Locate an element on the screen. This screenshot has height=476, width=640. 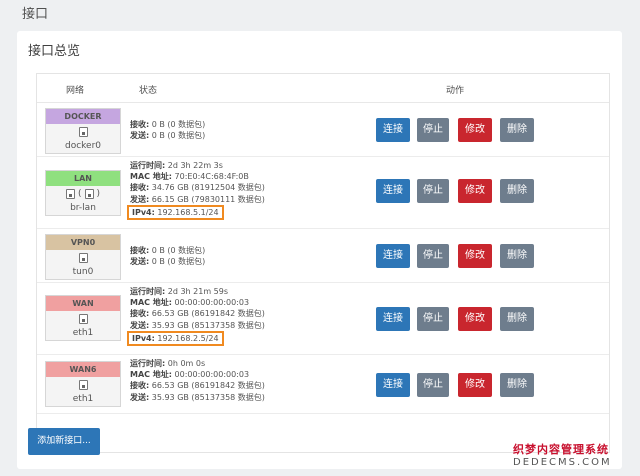
ipv4-highlight: IPv4: 192.168.5.1/24 is located at coordinates (175, 212).